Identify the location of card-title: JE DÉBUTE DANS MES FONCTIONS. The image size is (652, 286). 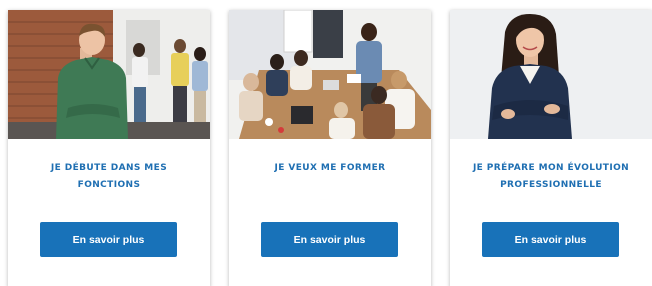
(109, 177).